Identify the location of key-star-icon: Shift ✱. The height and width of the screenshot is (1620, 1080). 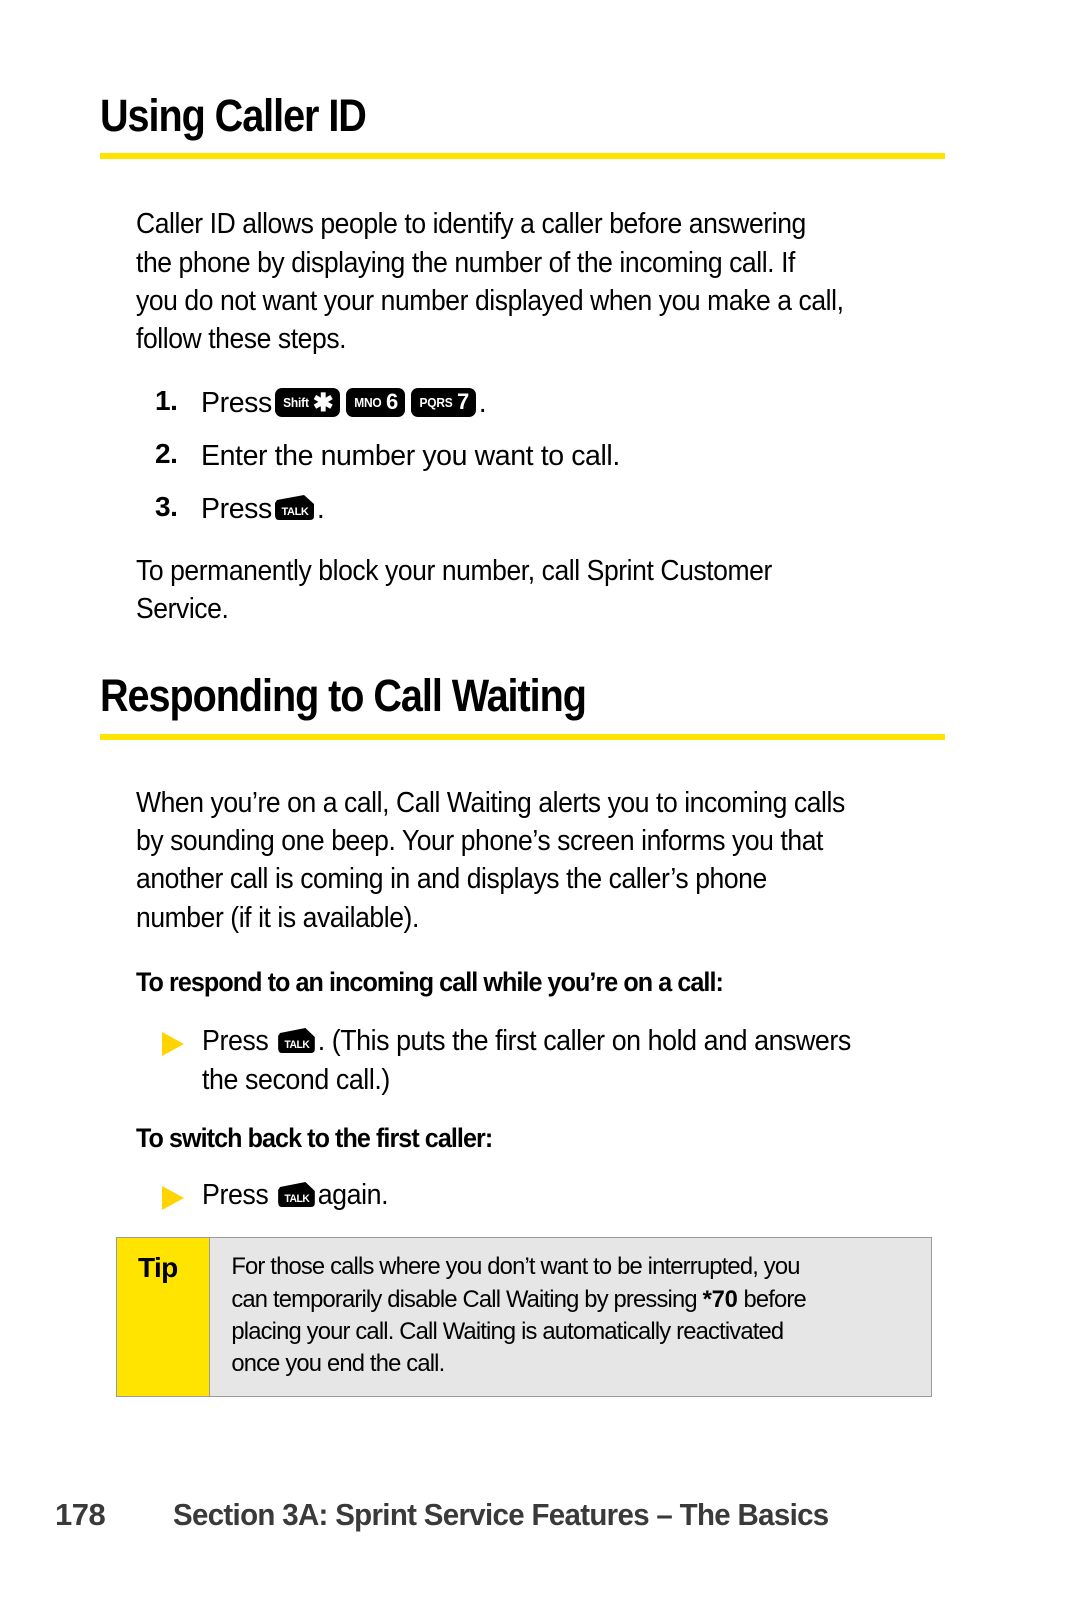
(307, 402).